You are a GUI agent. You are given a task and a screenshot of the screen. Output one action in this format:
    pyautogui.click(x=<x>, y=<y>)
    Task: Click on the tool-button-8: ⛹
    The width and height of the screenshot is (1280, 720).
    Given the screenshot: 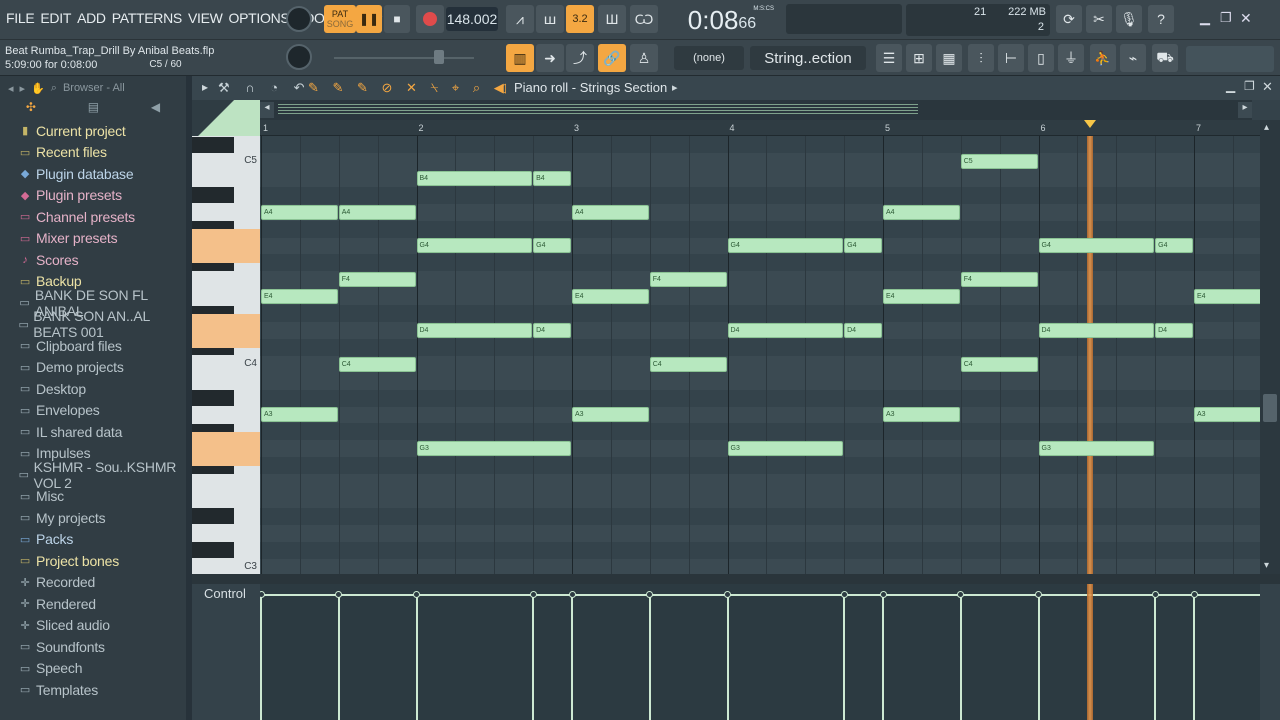 What is the action you would take?
    pyautogui.click(x=1103, y=58)
    